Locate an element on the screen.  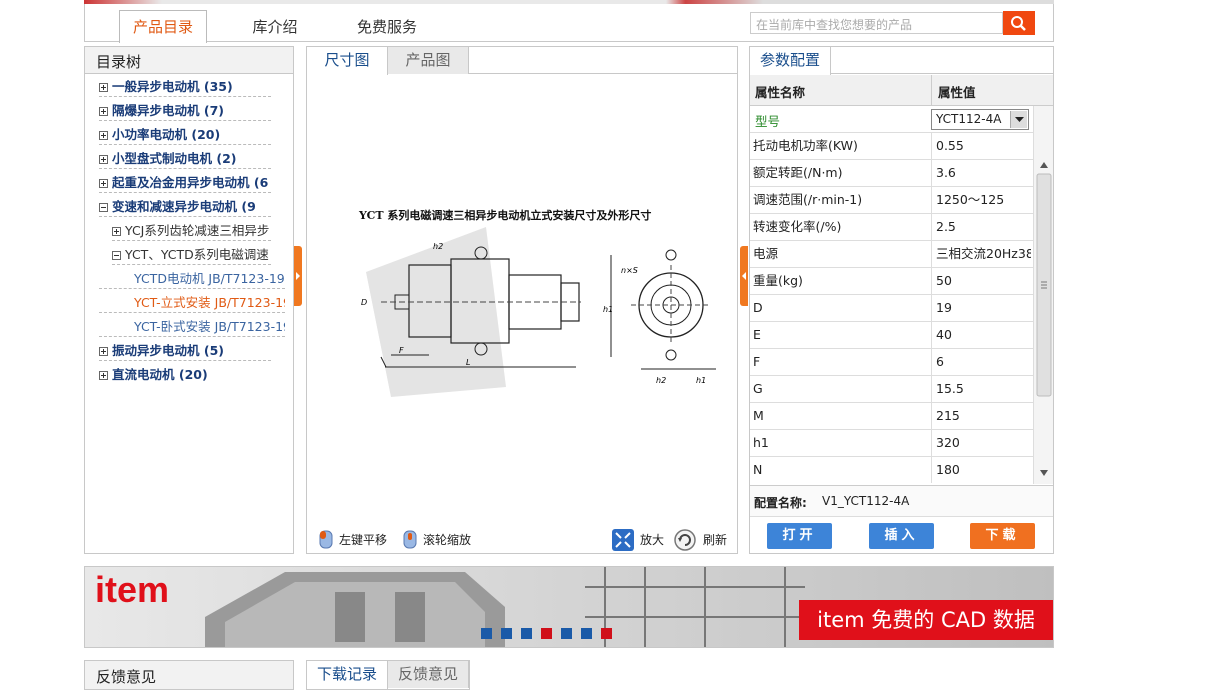
svg-text: D is located at coordinates (364, 302).